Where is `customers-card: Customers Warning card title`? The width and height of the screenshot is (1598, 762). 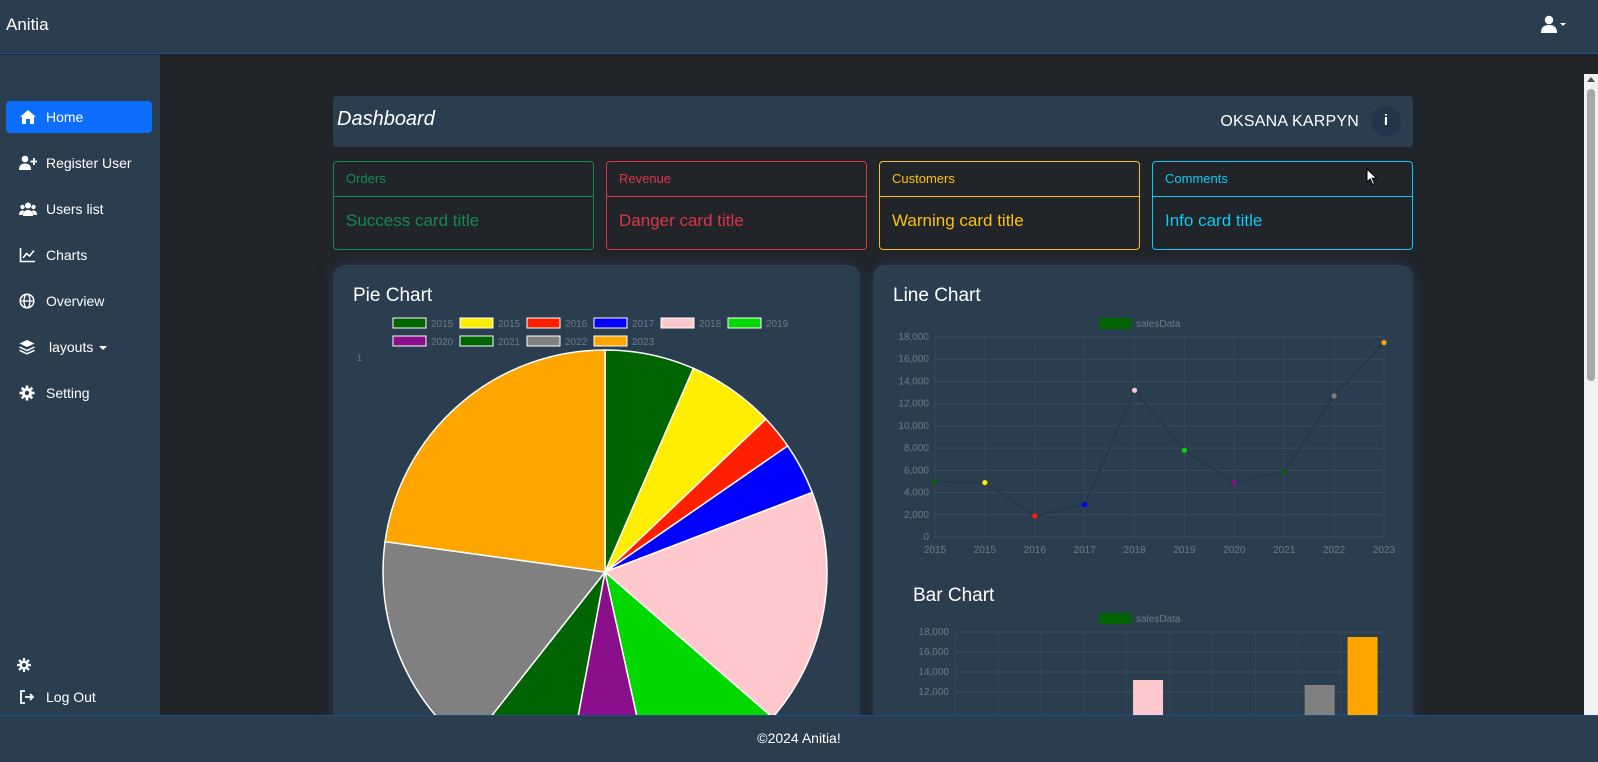
customers-card: Customers Warning card title is located at coordinates (1009, 205).